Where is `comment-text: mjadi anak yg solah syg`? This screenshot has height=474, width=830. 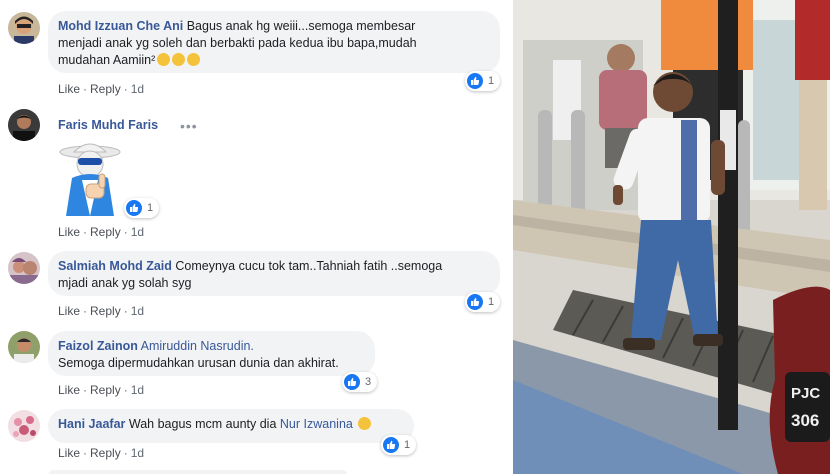 comment-text: mjadi anak yg solah syg is located at coordinates (125, 283).